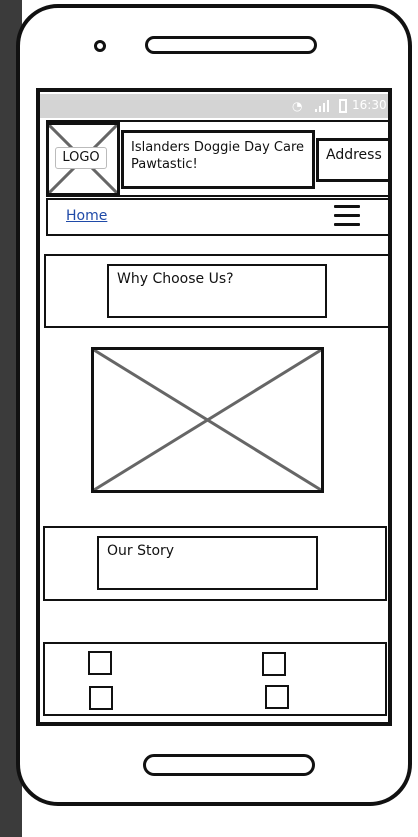 The image size is (418, 837). What do you see at coordinates (207, 563) in the screenshot?
I see `our-story-heading: Our Story` at bounding box center [207, 563].